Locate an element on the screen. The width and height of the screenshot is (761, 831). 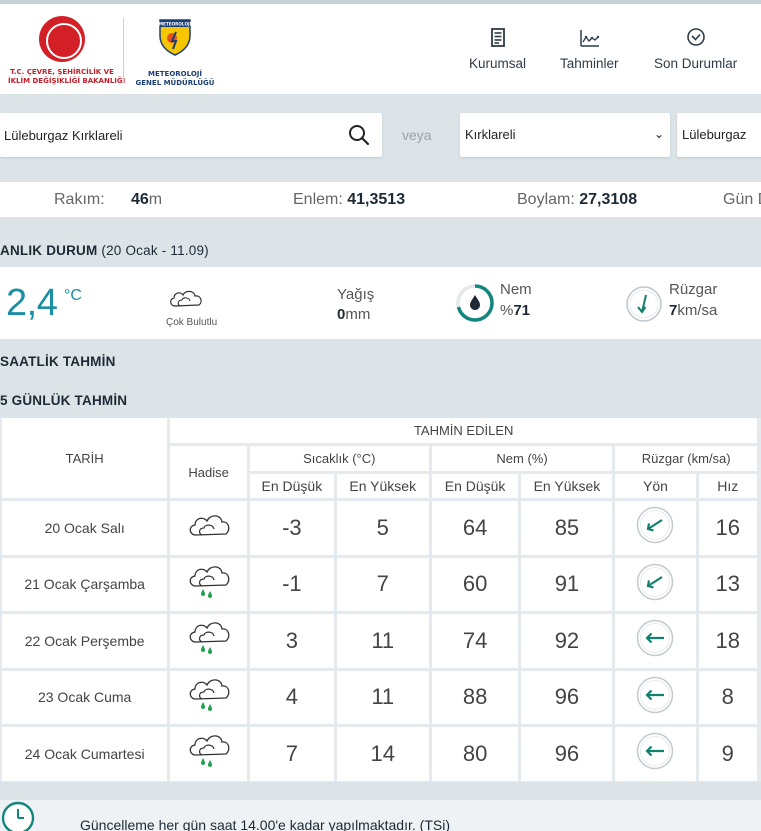
humidity-column-header: Nem (%) is located at coordinates (522, 458).